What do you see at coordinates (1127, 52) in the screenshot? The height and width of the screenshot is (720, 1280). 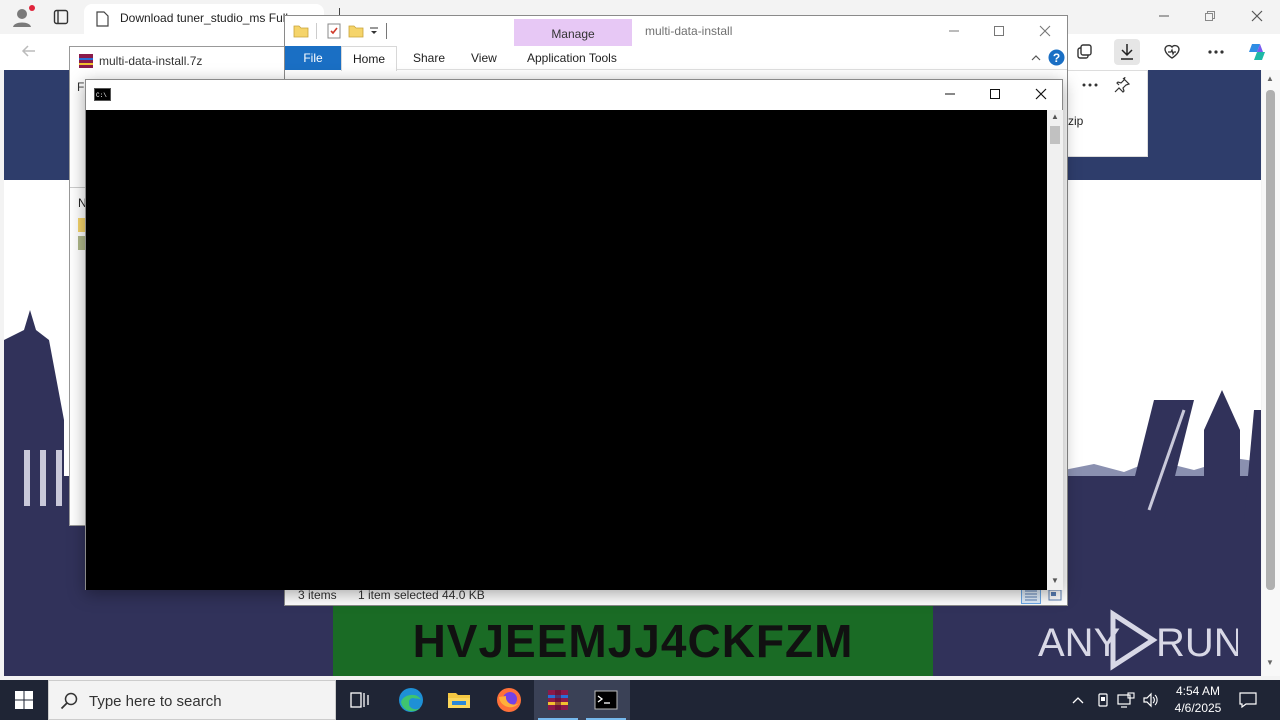 I see `downloads-icon` at bounding box center [1127, 52].